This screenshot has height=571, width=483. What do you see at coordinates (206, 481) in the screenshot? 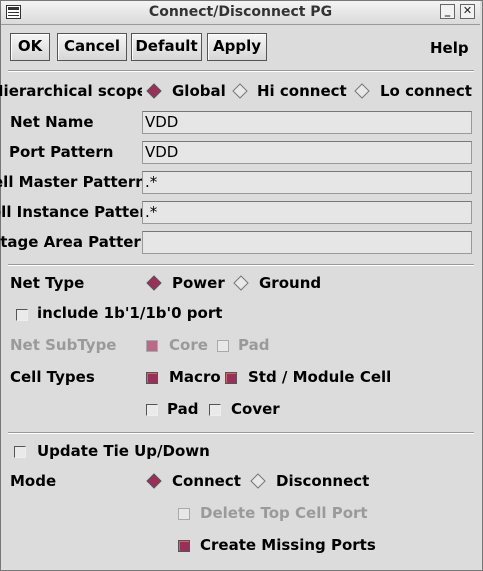
I see `mode-connect-label: Connect` at bounding box center [206, 481].